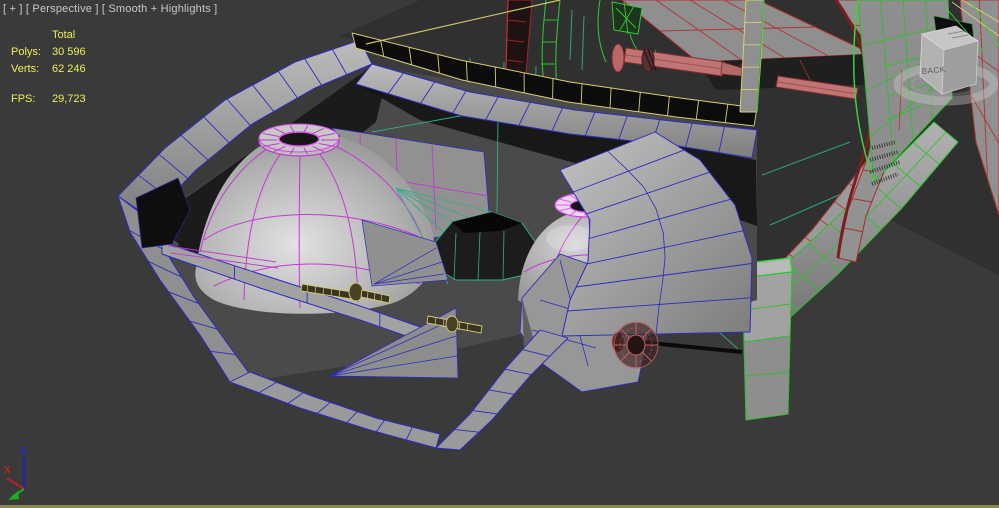 The image size is (999, 508). I want to click on x-axis-label: X, so click(7, 470).